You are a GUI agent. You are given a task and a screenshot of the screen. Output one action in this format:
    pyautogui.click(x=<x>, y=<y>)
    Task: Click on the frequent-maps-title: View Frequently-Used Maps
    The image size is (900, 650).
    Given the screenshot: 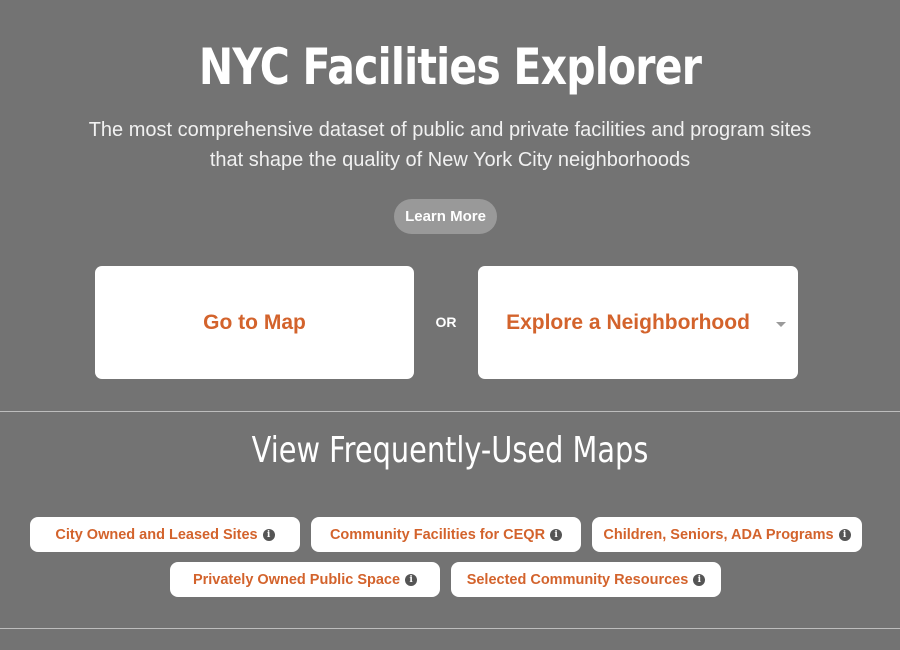 What is the action you would take?
    pyautogui.click(x=450, y=450)
    